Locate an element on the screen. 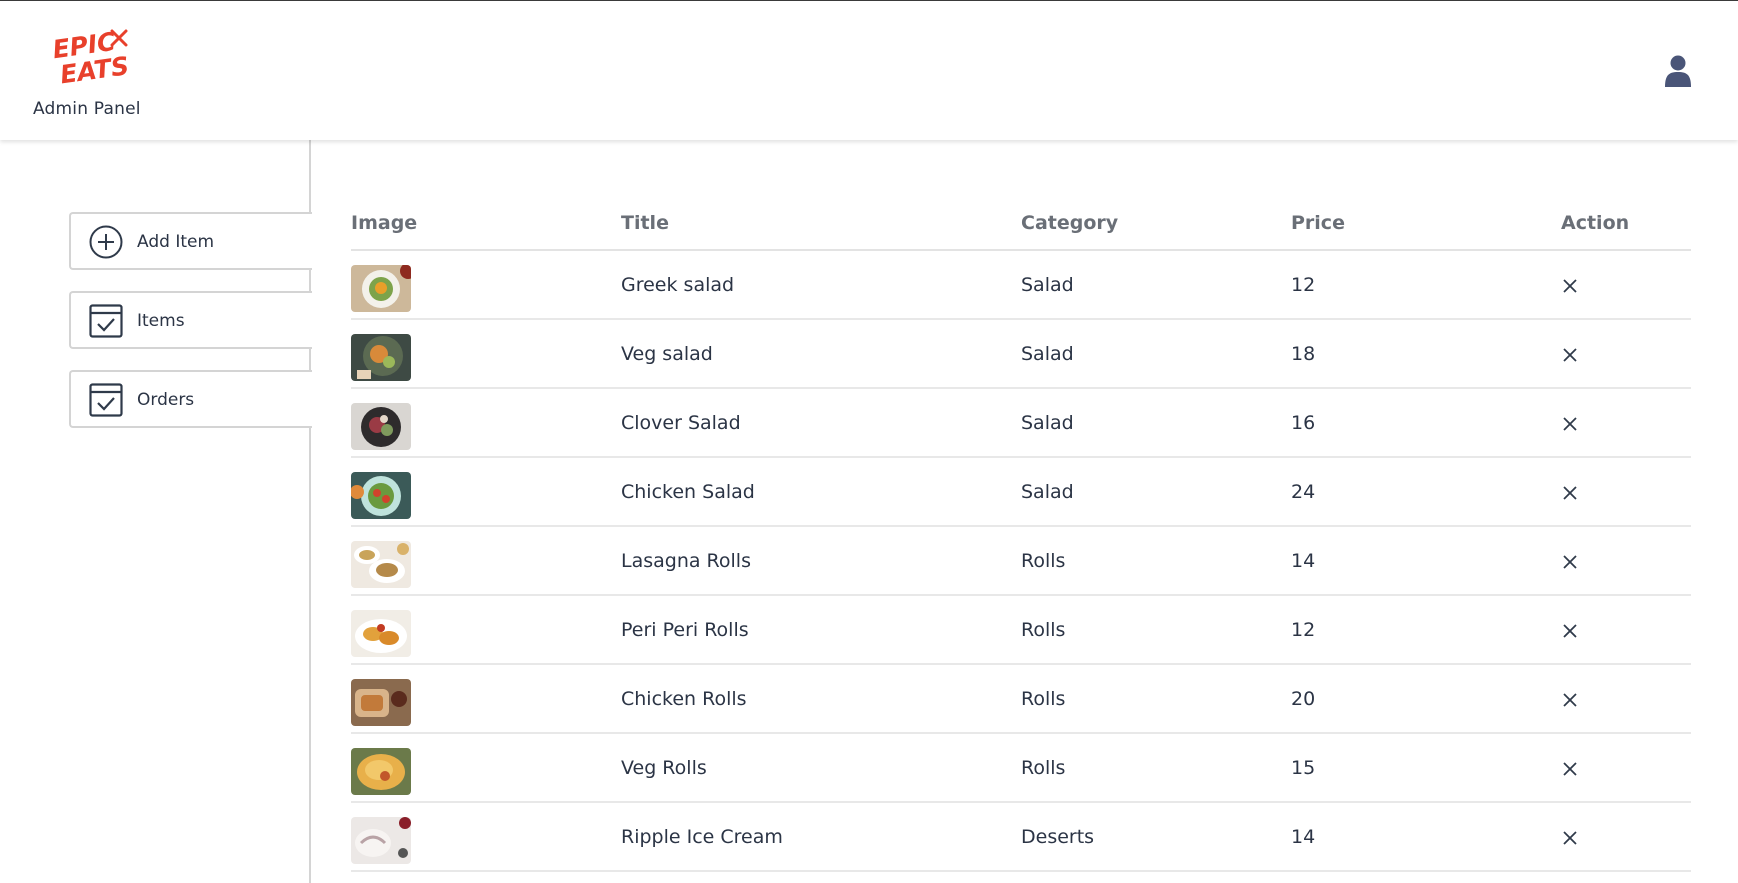  item-title: Veg salad is located at coordinates (667, 354).